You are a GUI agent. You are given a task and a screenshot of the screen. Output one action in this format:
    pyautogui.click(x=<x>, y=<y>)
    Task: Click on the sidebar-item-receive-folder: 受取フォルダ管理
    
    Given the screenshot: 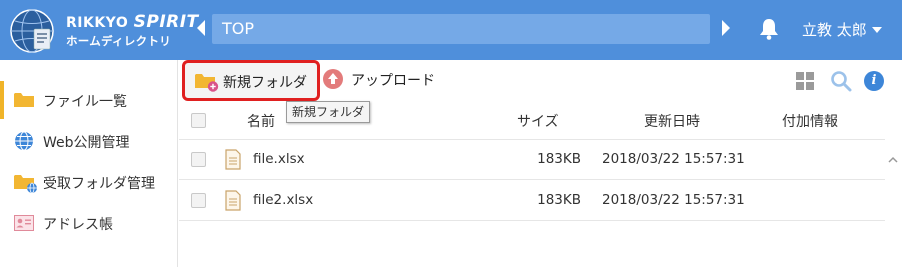 What is the action you would take?
    pyautogui.click(x=89, y=182)
    